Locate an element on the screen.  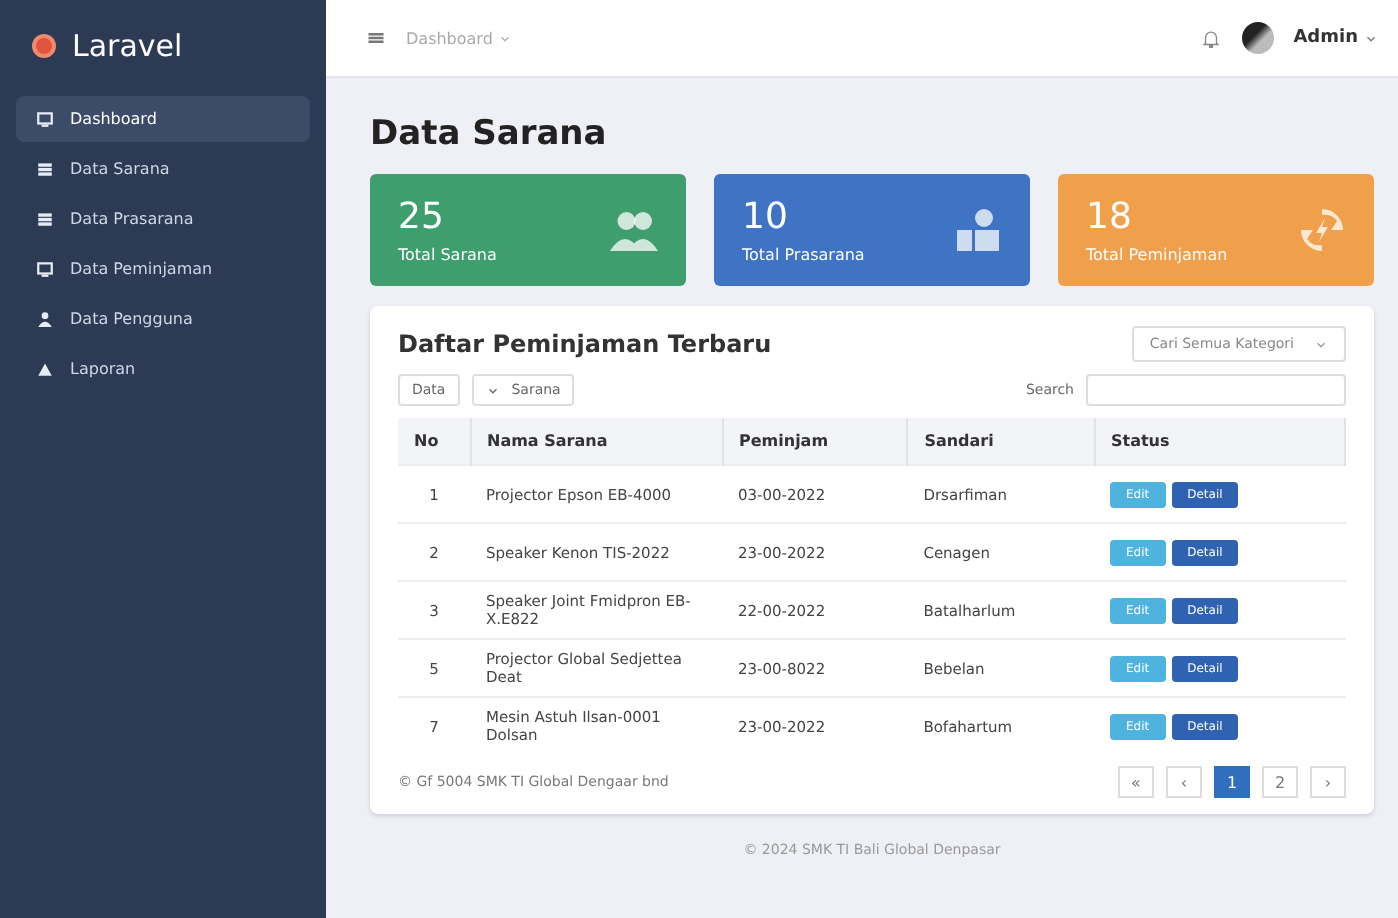
column-header: Peminjam is located at coordinates (815, 441).